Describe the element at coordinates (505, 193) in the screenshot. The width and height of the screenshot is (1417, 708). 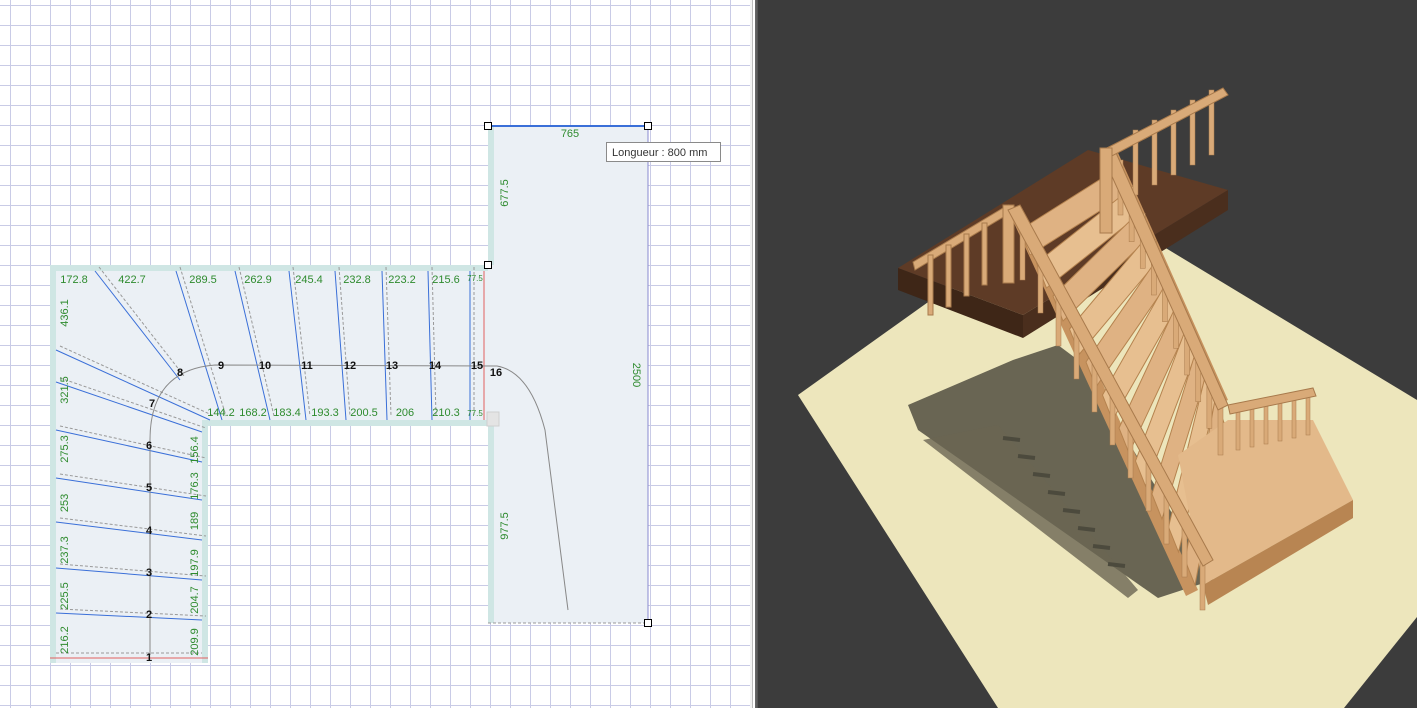
I see `dim-landing-upper: 677.5` at that location.